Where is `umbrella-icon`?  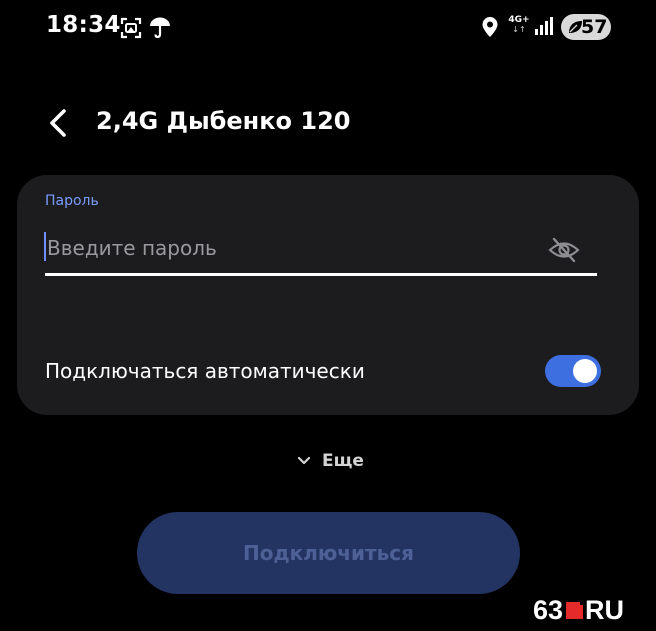
umbrella-icon is located at coordinates (160, 28).